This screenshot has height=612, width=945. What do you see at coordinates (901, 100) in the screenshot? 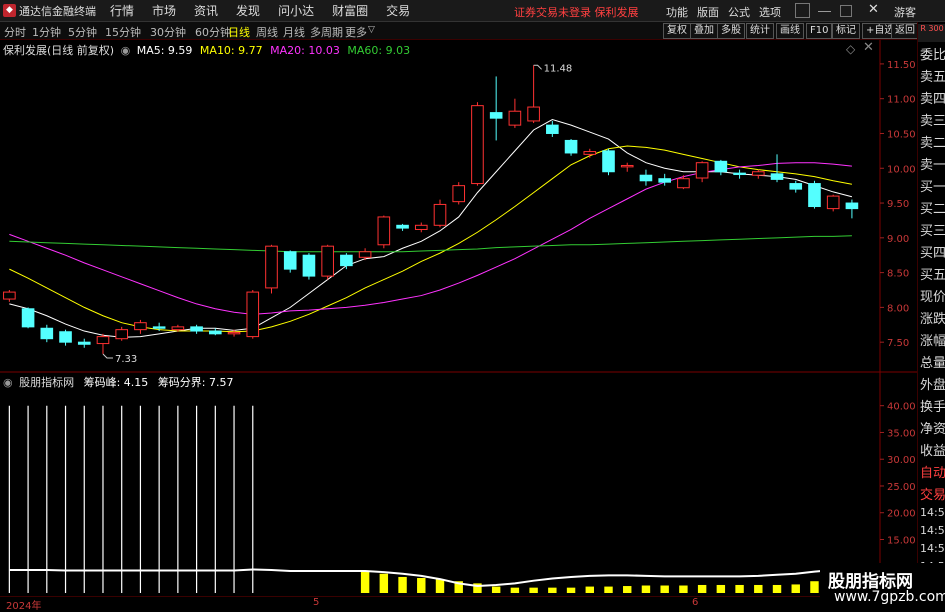
I see `price-tick-label: 11.00` at bounding box center [901, 100].